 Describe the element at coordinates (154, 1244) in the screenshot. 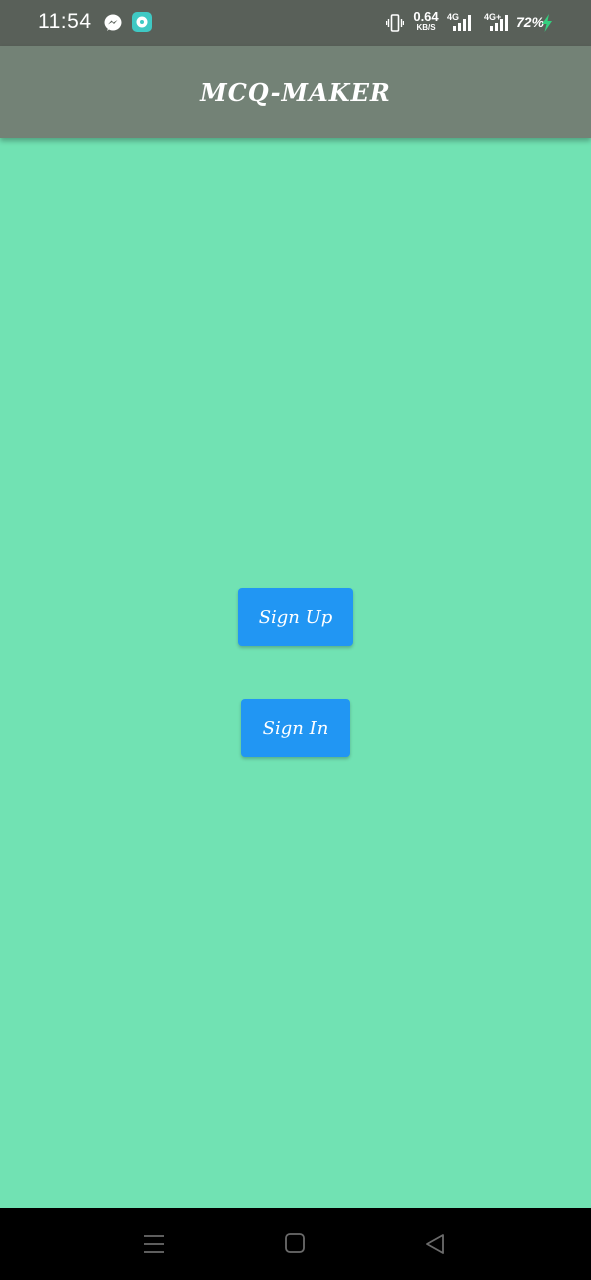

I see `menu-icon` at that location.